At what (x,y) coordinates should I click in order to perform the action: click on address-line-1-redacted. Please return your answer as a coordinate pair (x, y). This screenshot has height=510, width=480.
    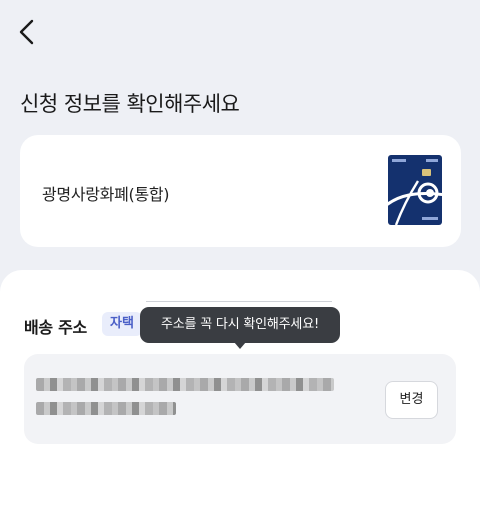
    Looking at the image, I should click on (185, 384).